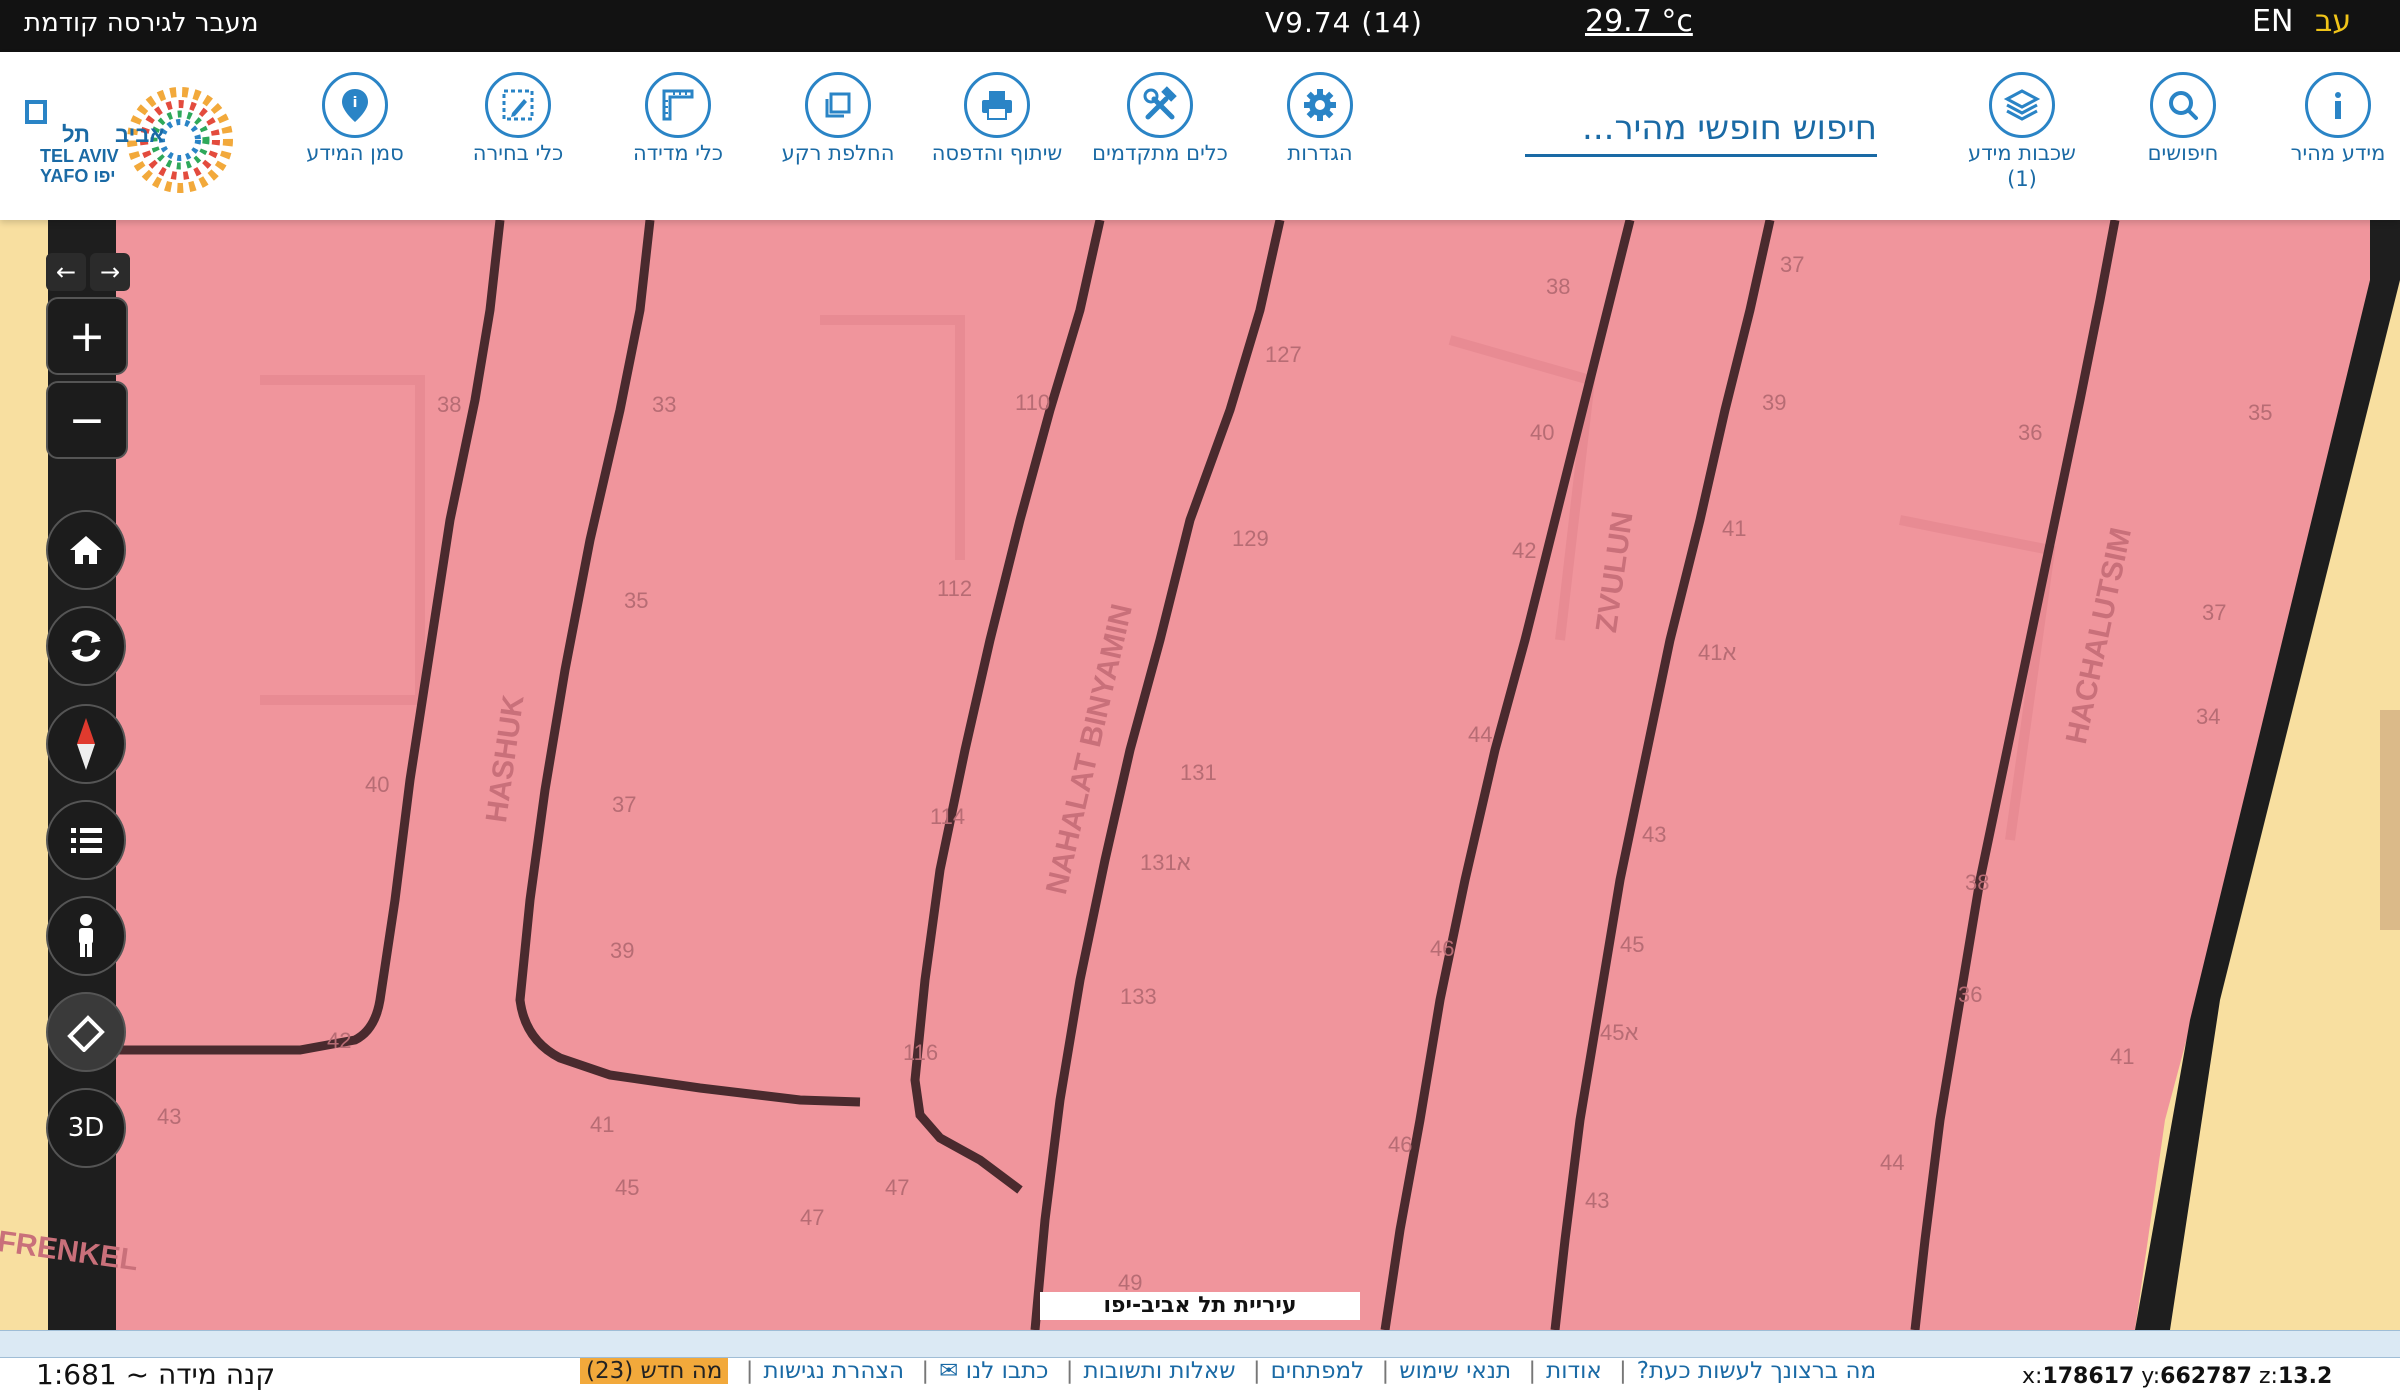 This screenshot has height=1394, width=2400. Describe the element at coordinates (997, 153) in the screenshot. I see `share-print-label: שיתוף והדפסה` at that location.